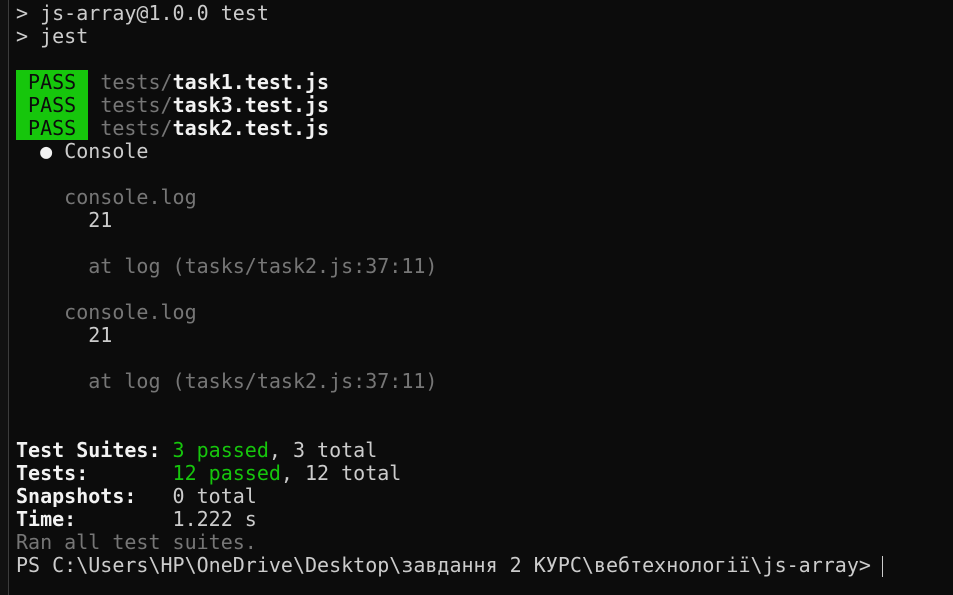 The image size is (953, 595). Describe the element at coordinates (197, 450) in the screenshot. I see `summary-suites: Test Suites: 3 passed, 3 total` at that location.